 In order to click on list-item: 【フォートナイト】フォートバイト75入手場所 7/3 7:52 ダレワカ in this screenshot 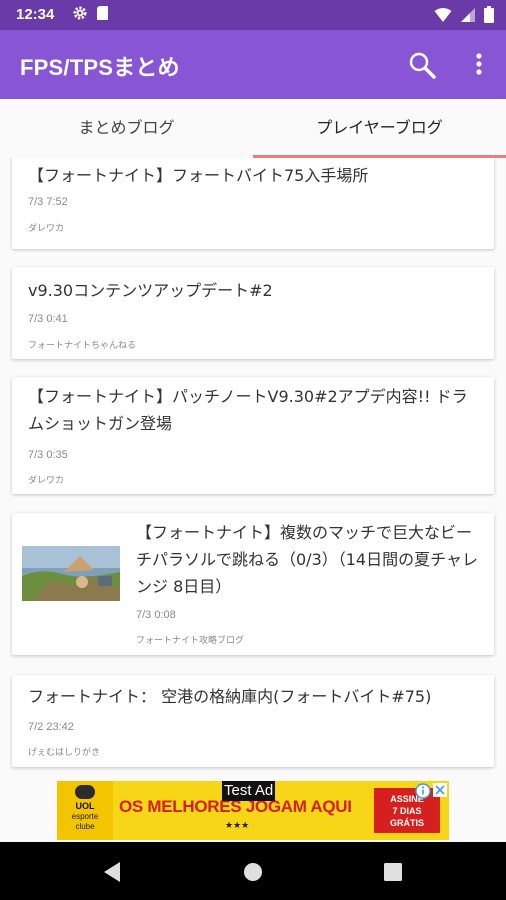, I will do `click(253, 203)`.